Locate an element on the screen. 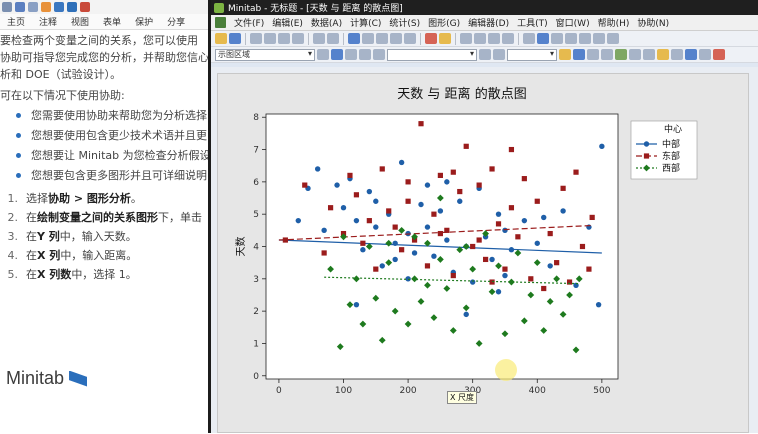 Image resolution: width=758 pixels, height=434 pixels. ribbon-tab: 分享 is located at coordinates (176, 21).